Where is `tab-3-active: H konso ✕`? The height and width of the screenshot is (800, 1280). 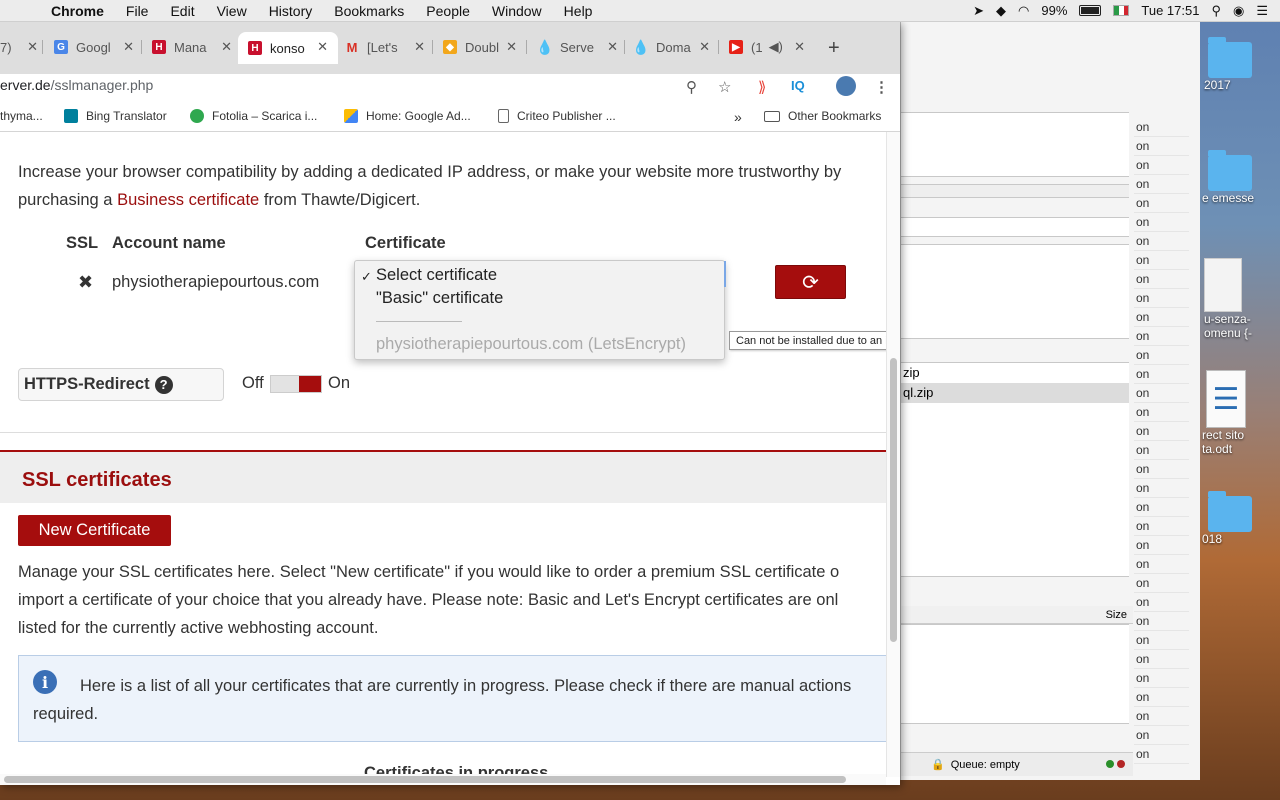 tab-3-active: H konso ✕ is located at coordinates (288, 48).